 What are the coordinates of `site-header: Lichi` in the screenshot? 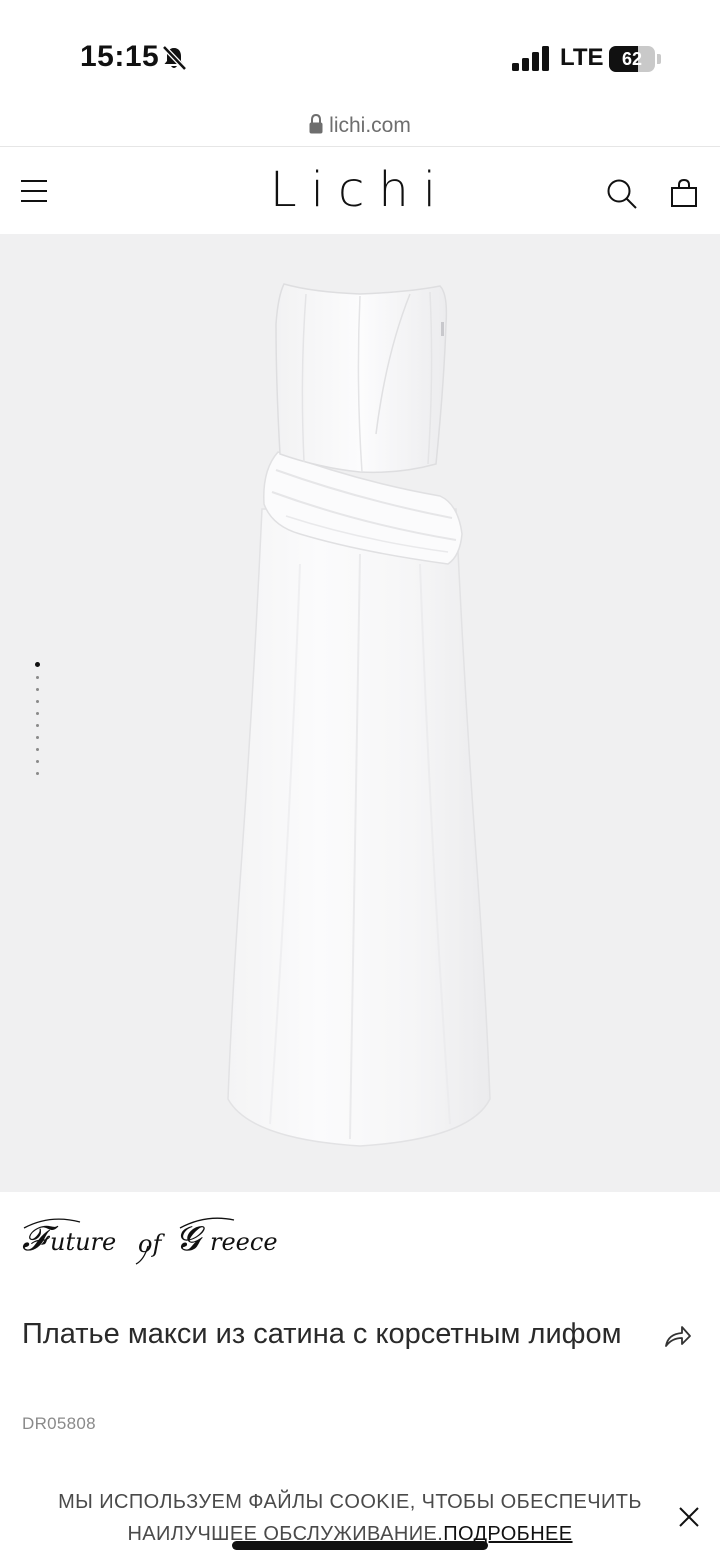 It's located at (360, 190).